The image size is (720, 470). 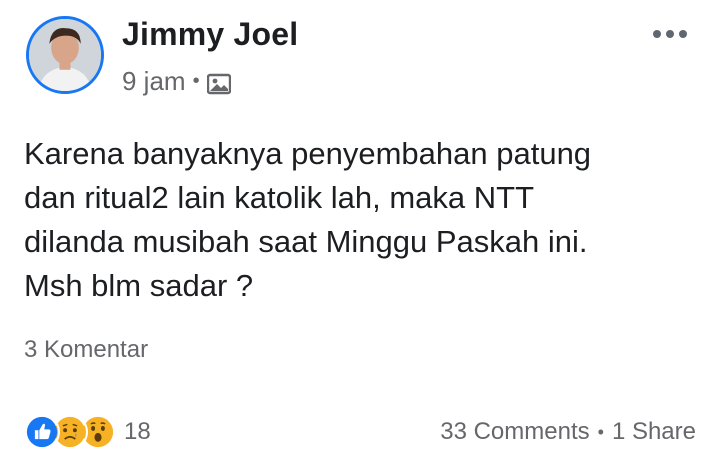 I want to click on post-time: 9 jam, so click(x=154, y=81).